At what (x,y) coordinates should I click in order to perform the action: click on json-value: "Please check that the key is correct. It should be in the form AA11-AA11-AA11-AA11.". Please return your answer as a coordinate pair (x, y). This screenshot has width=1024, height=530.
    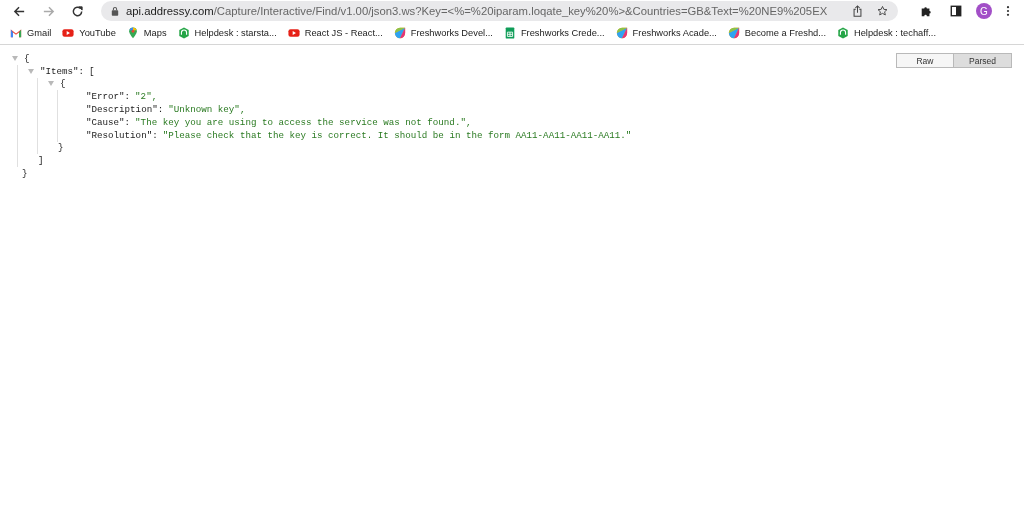
    Looking at the image, I should click on (397, 135).